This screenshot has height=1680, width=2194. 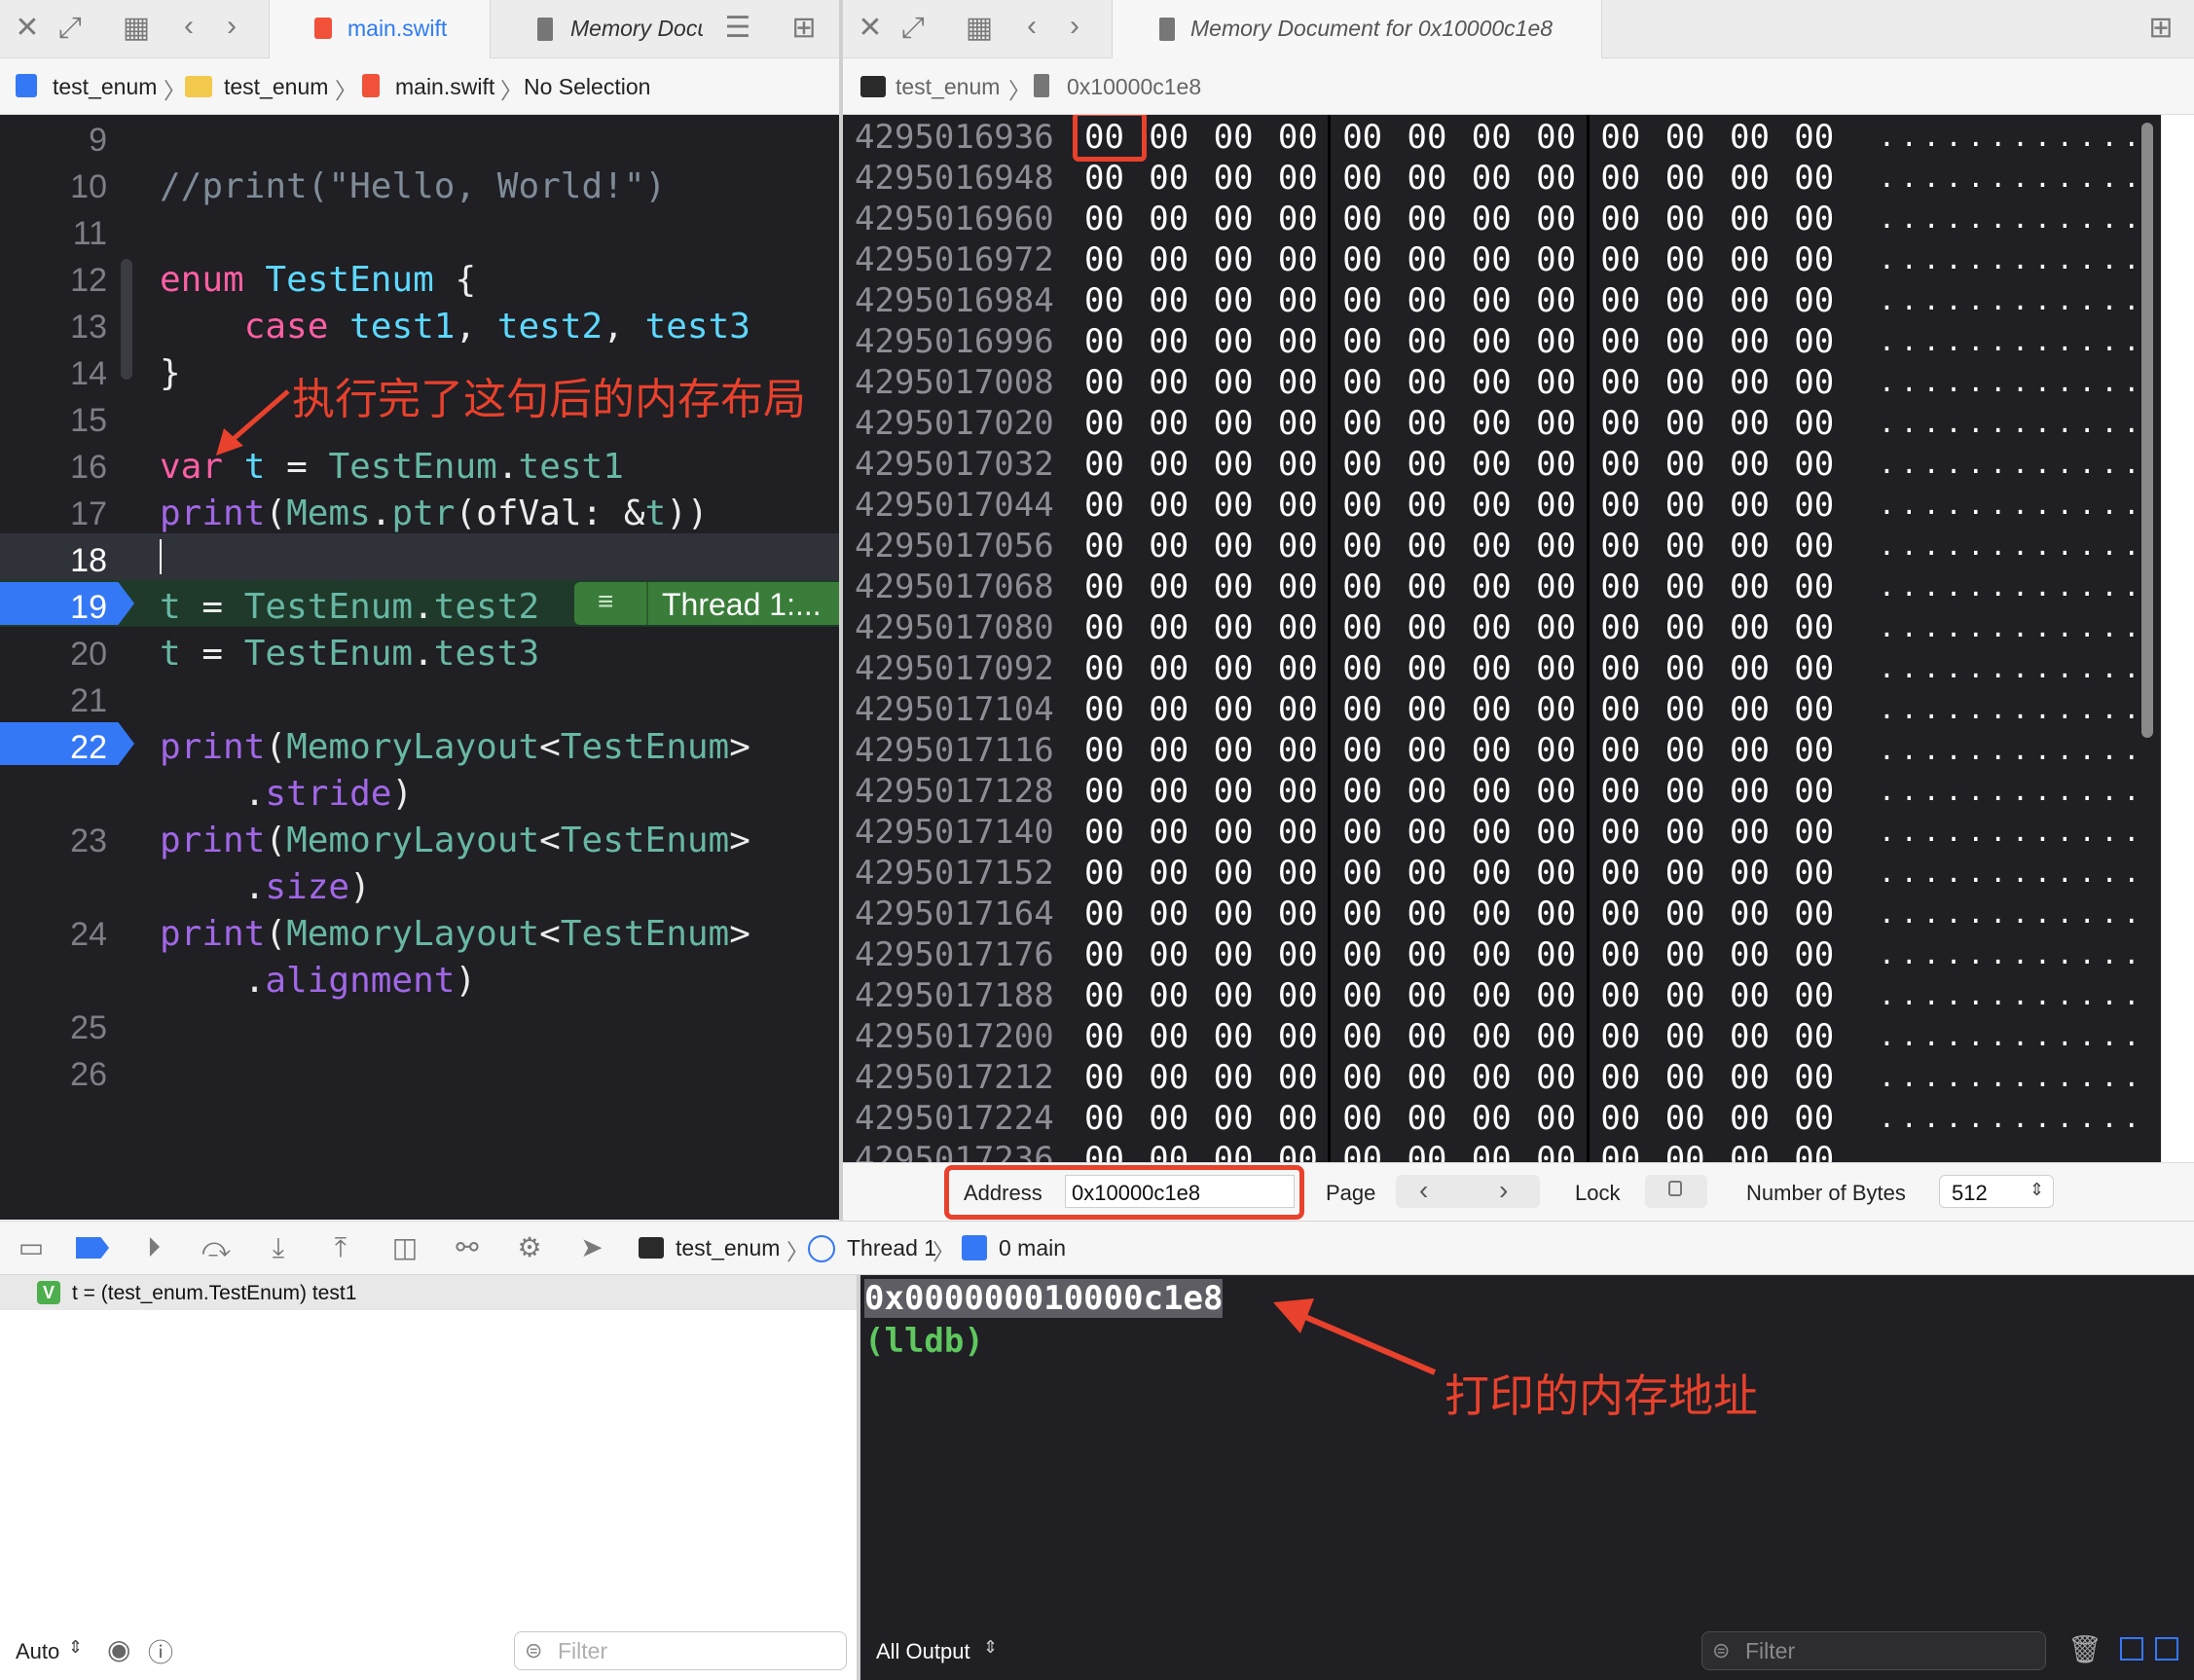 What do you see at coordinates (891, 1248) in the screenshot?
I see `debug-thread: Thread 1` at bounding box center [891, 1248].